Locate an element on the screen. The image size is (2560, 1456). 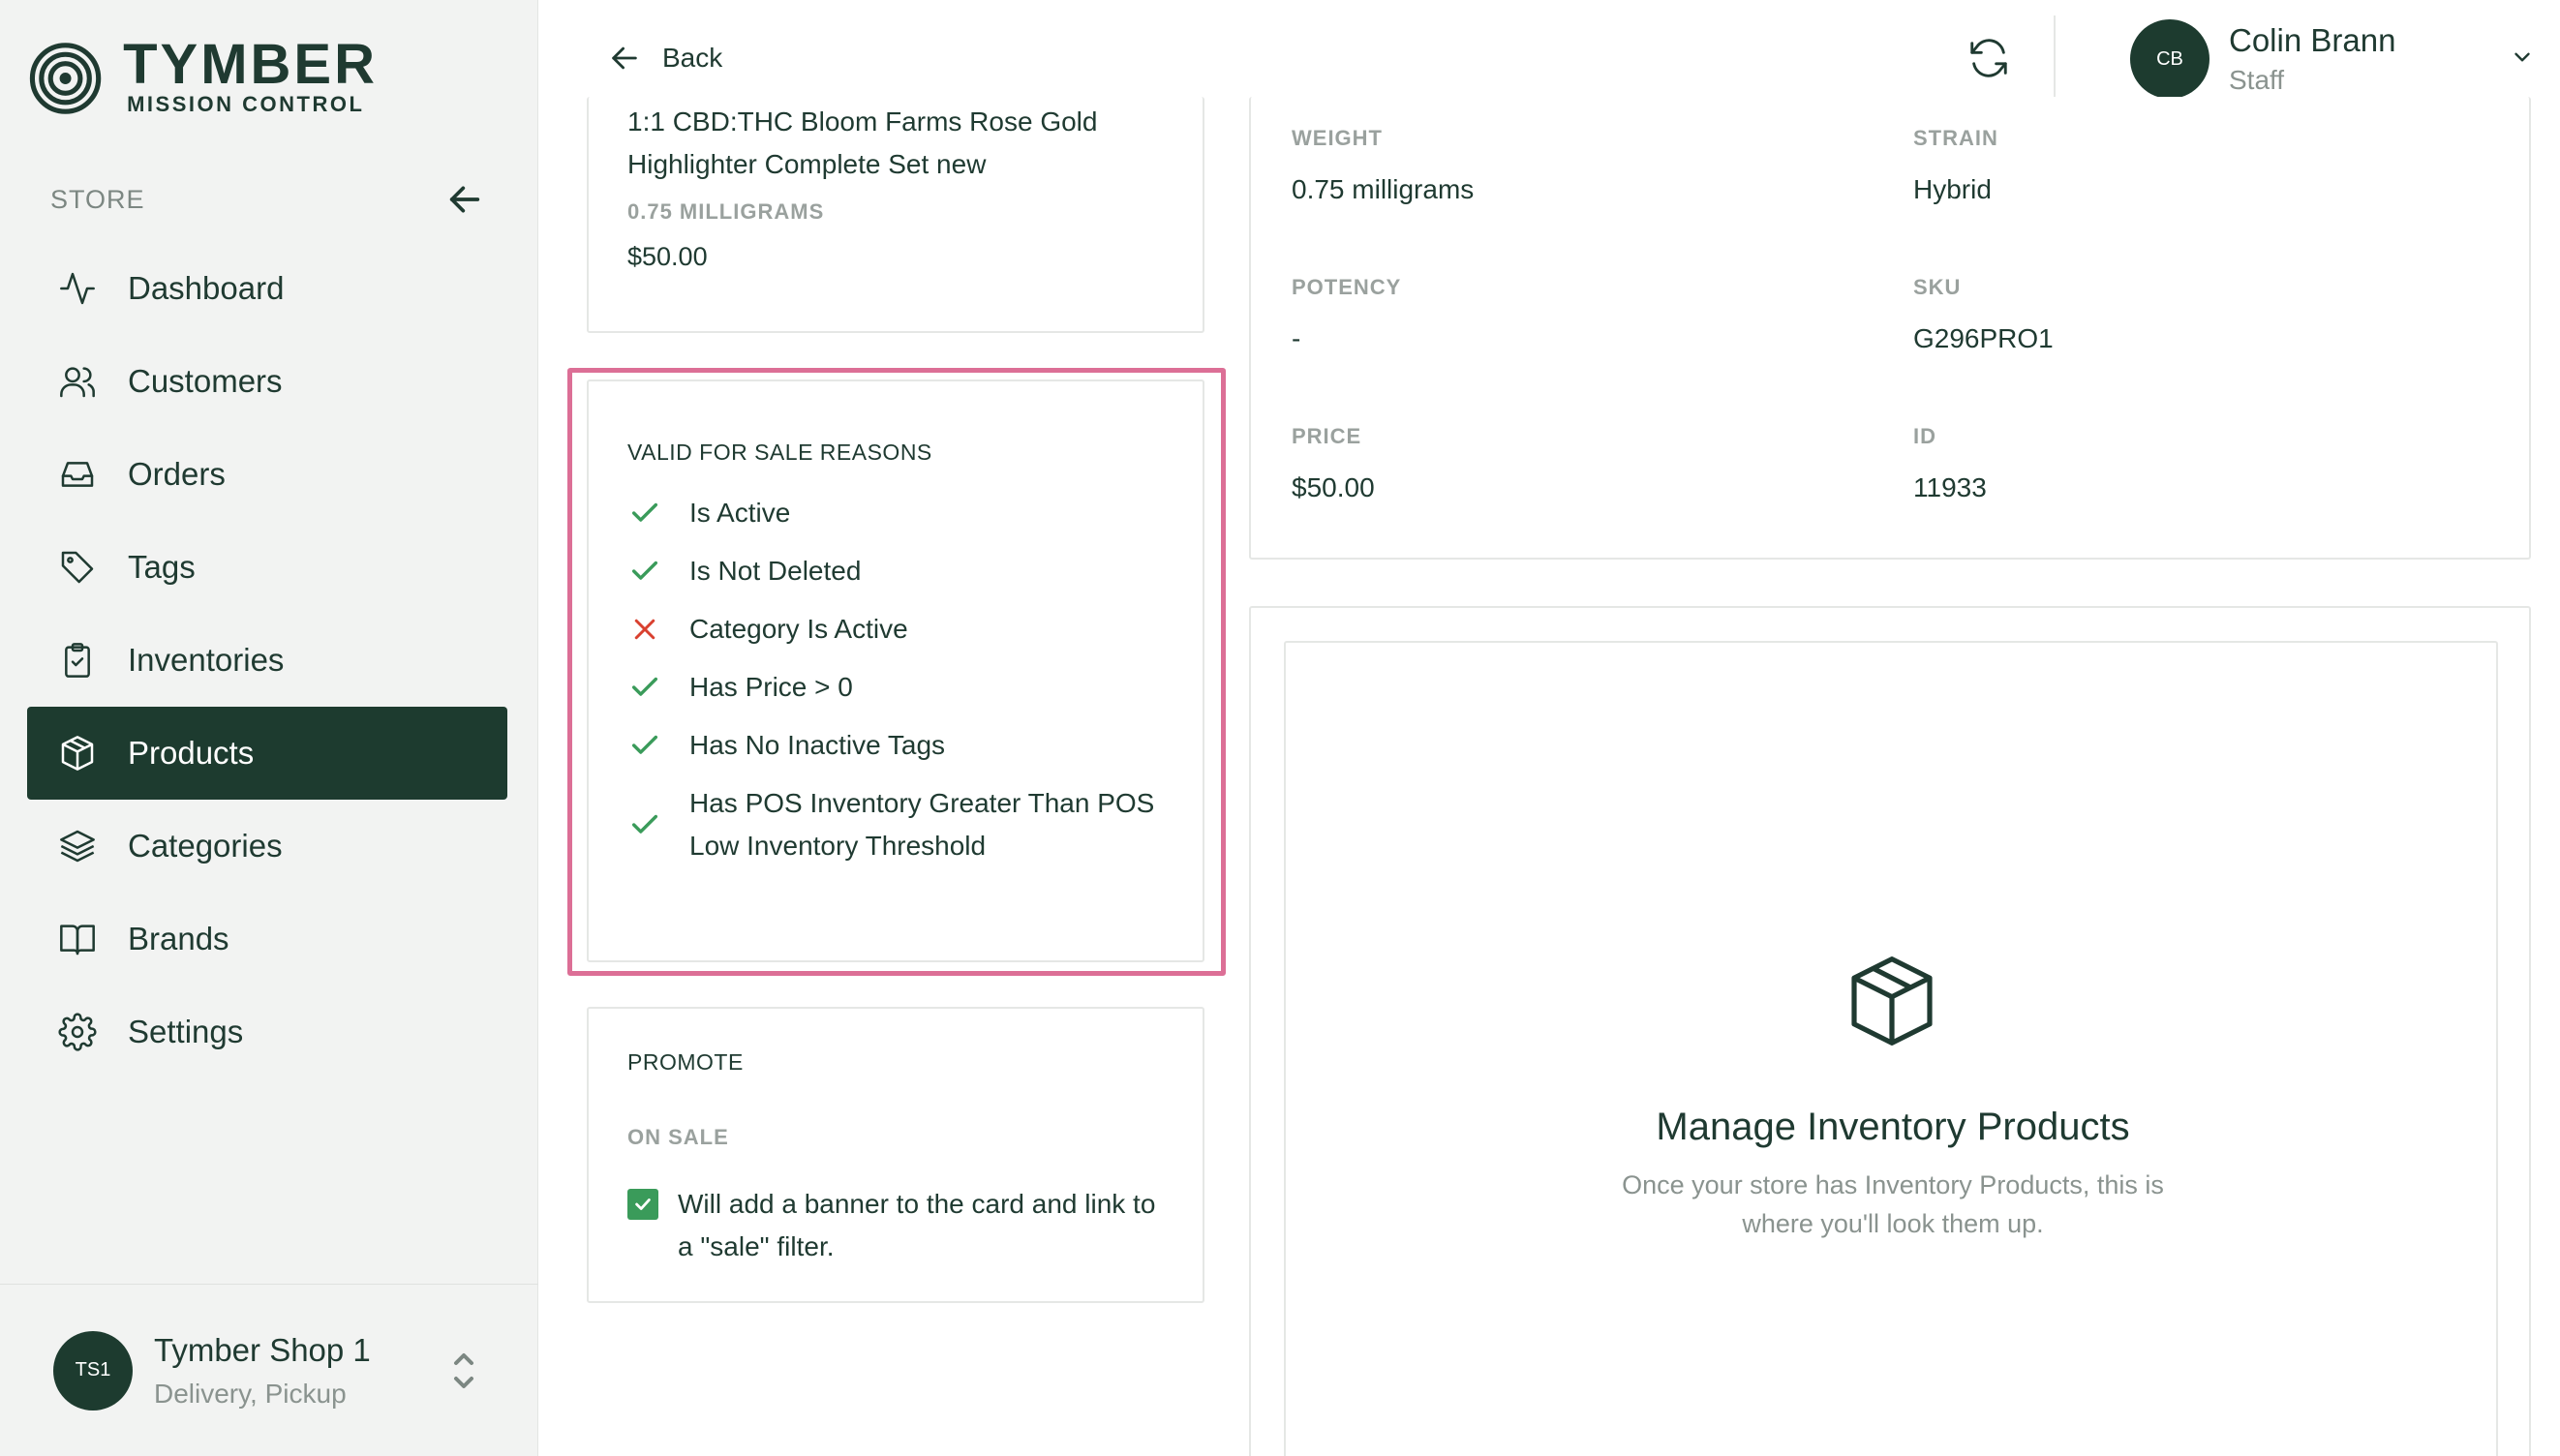
user-name: Colin Brann is located at coordinates (2312, 40).